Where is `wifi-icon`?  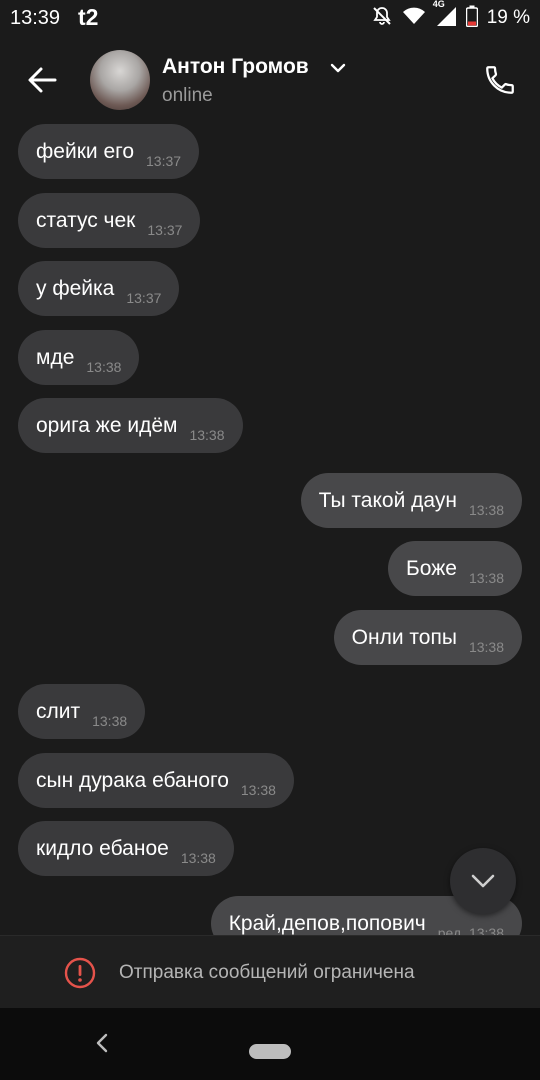
wifi-icon is located at coordinates (414, 18).